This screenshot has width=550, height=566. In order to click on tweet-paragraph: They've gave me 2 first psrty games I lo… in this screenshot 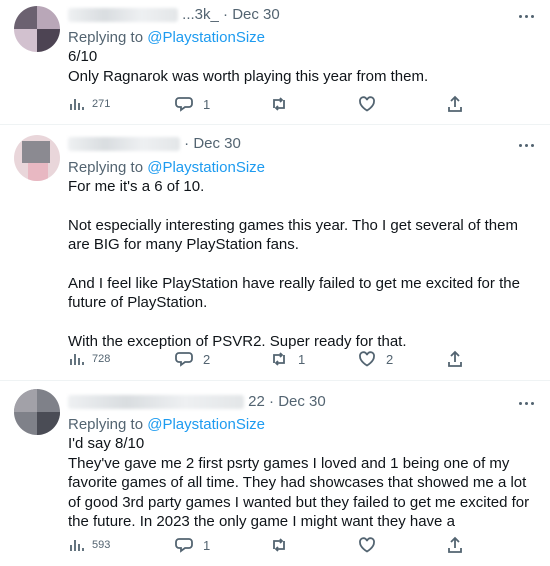, I will do `click(299, 492)`.